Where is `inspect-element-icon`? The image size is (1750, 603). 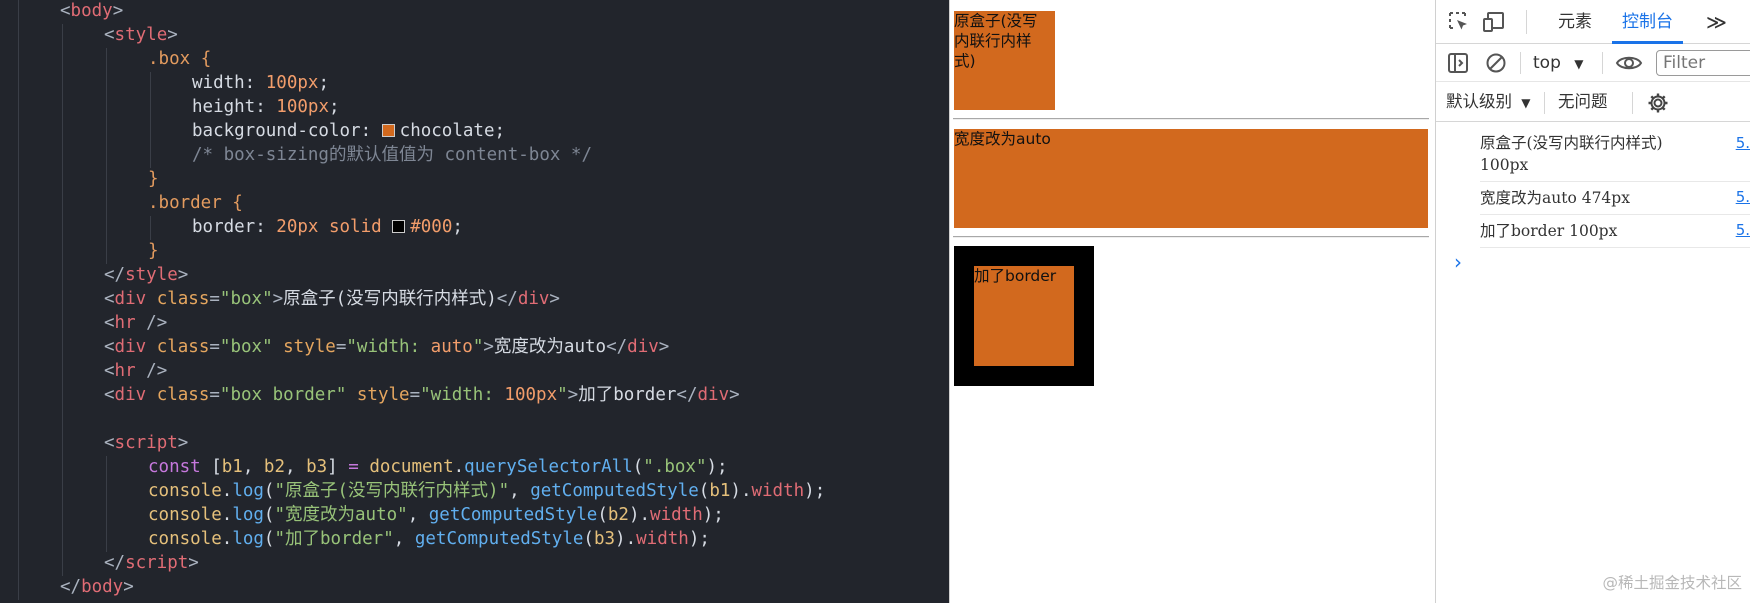 inspect-element-icon is located at coordinates (1459, 22).